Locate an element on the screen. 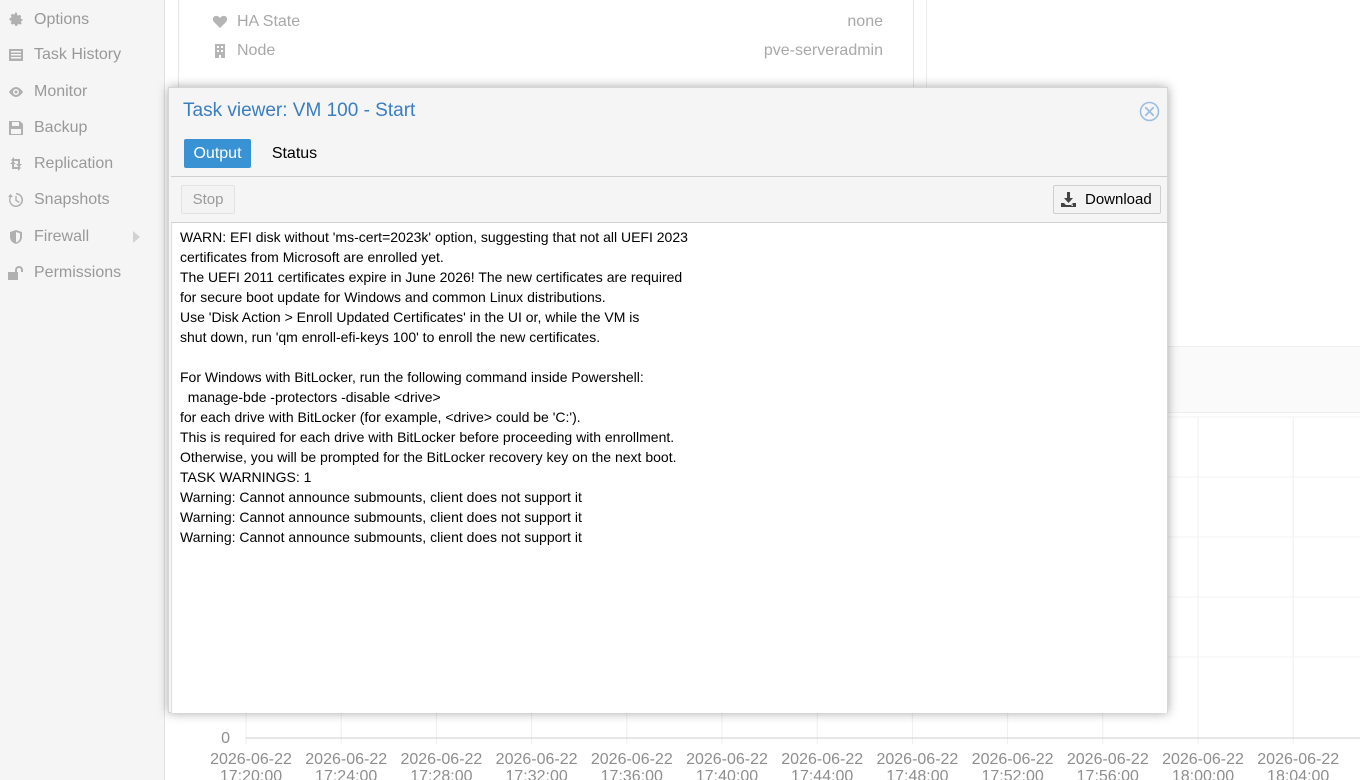  log-line: manage-bde -protectors -disable <drive> is located at coordinates (310, 397).